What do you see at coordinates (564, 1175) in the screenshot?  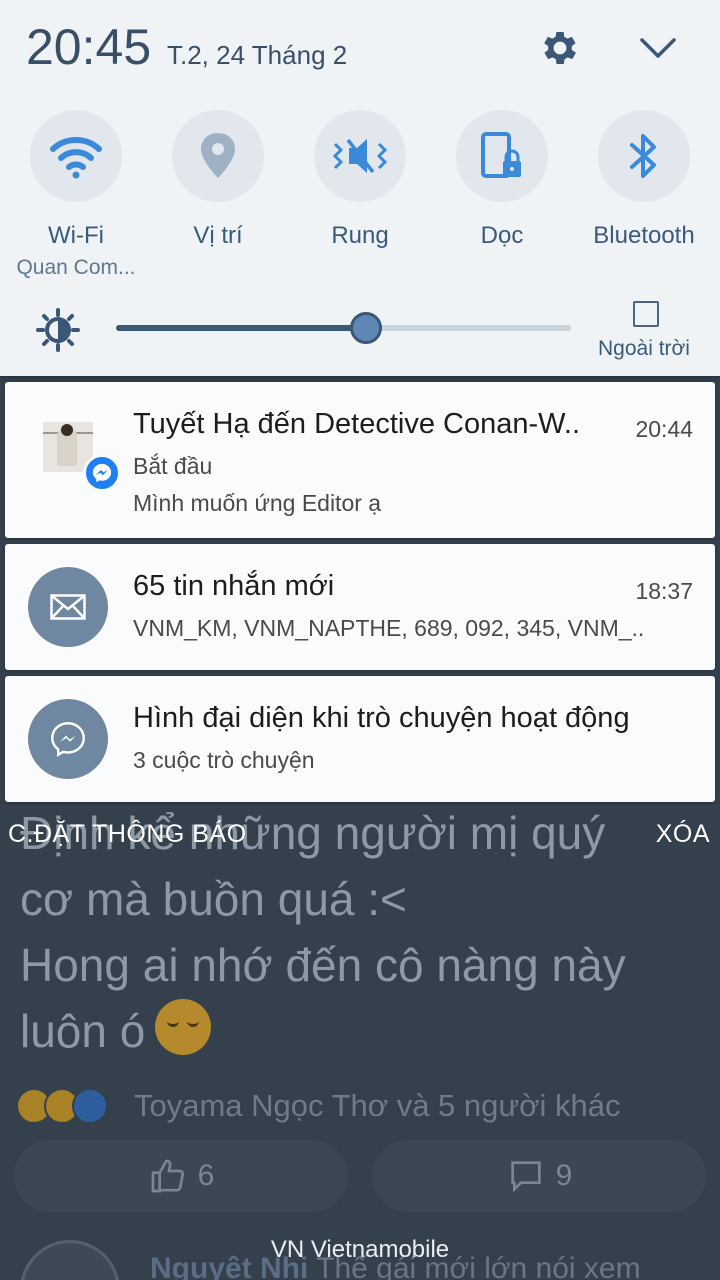 I see `comment-count: 9` at bounding box center [564, 1175].